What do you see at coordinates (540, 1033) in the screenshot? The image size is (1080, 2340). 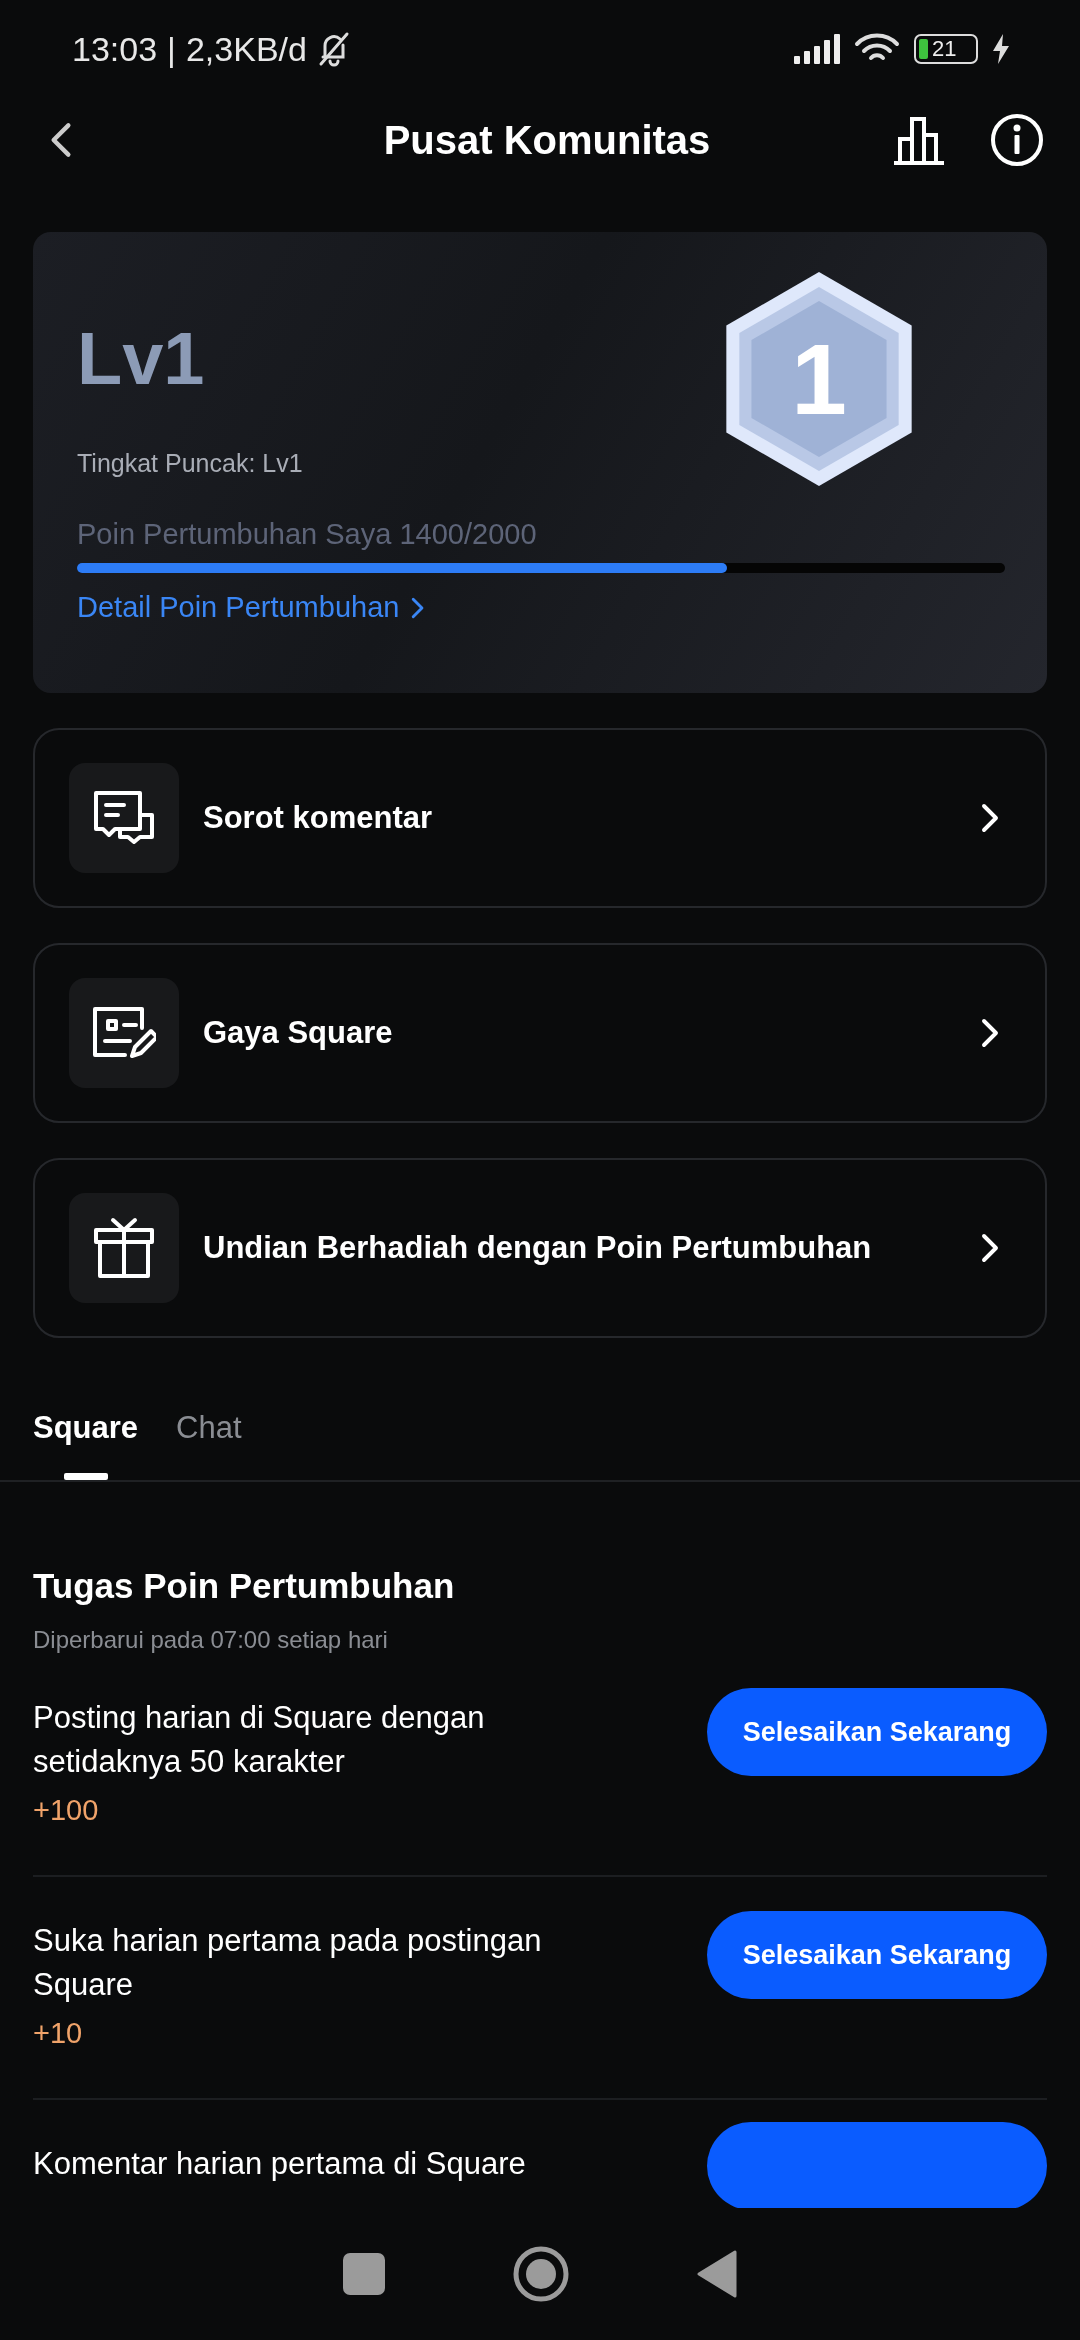 I see `menu-item: Gaya Square` at bounding box center [540, 1033].